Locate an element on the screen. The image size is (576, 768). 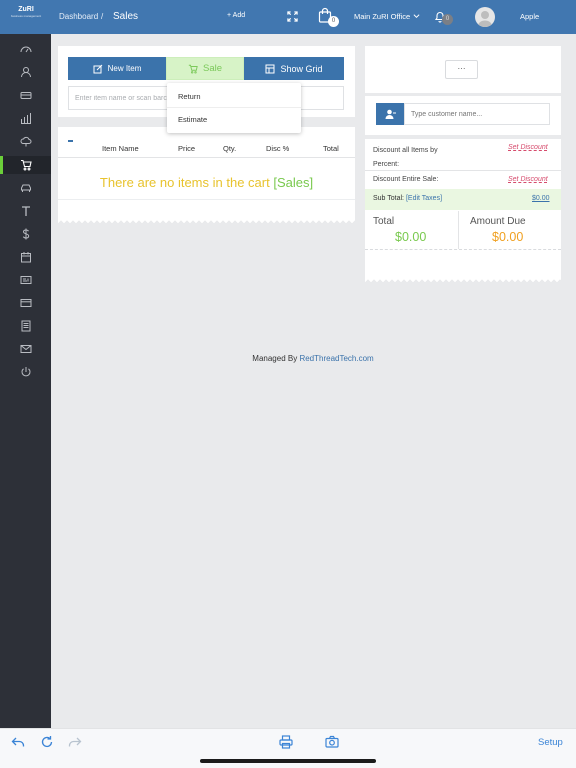
column-header-item-name: Item Name is located at coordinates (120, 148).